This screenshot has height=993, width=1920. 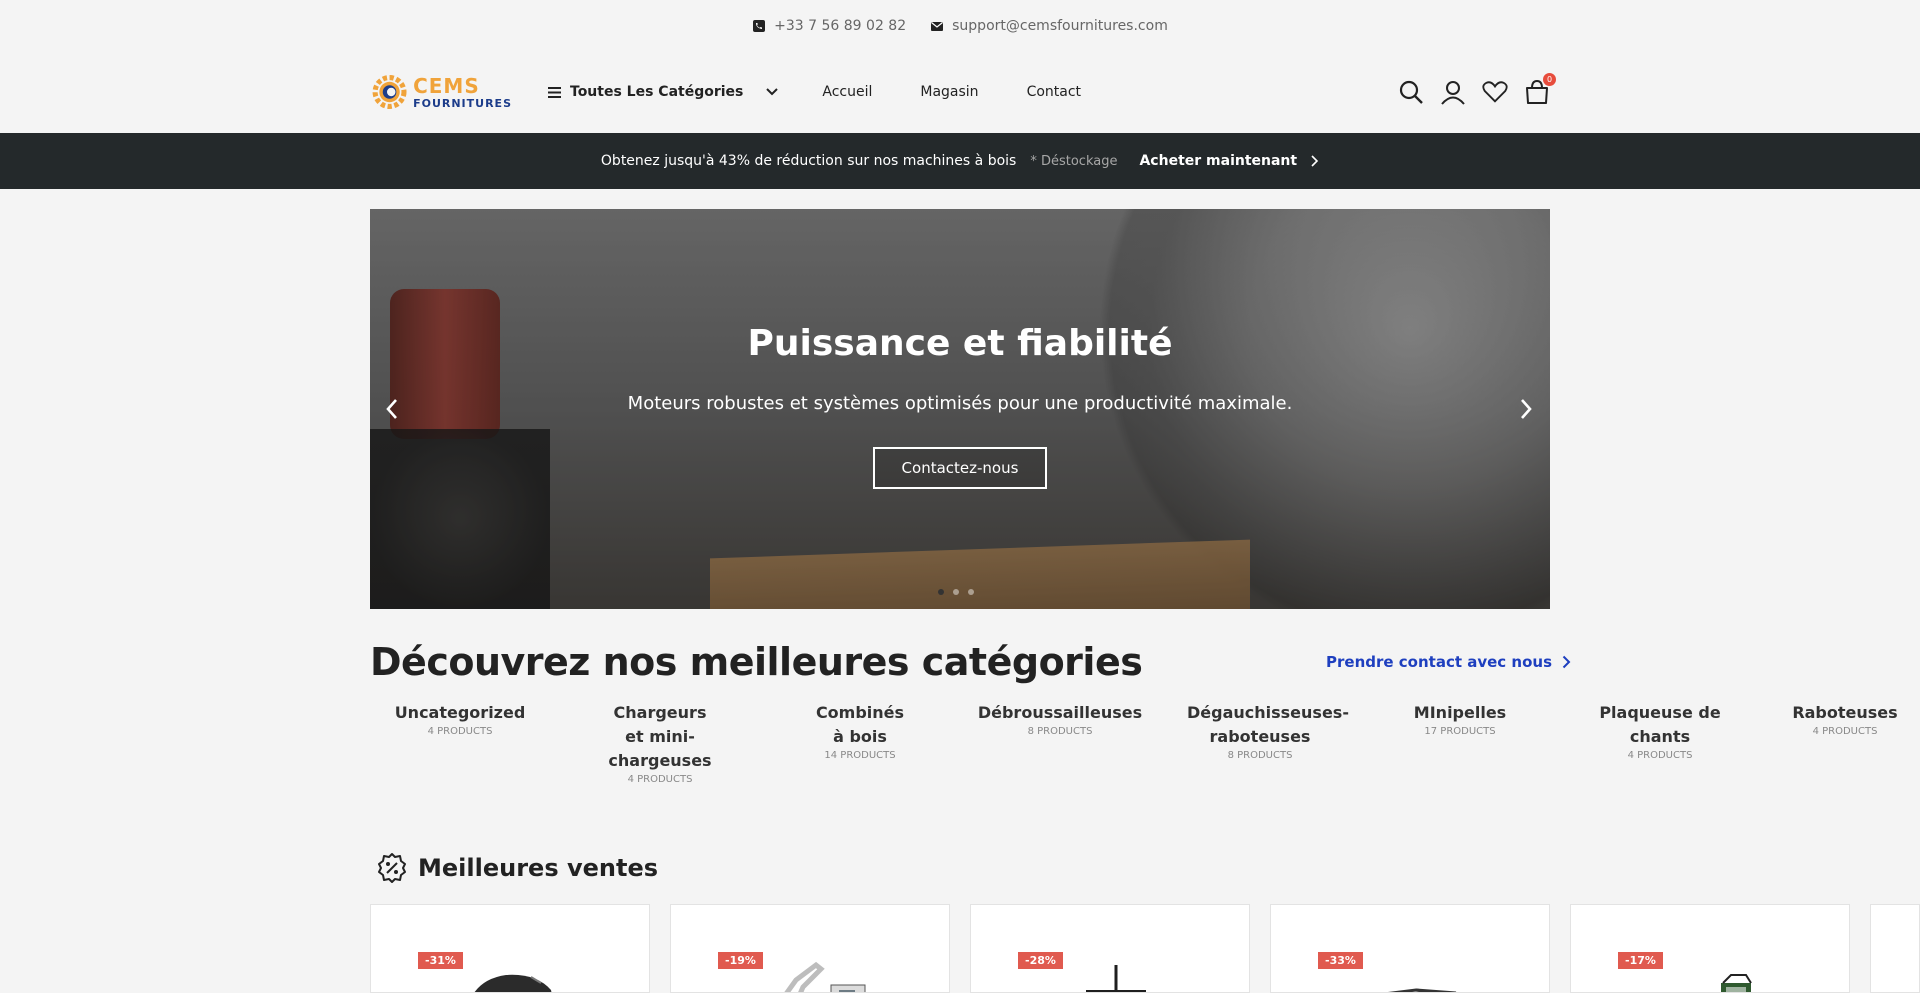 What do you see at coordinates (1439, 662) in the screenshot?
I see `contact-us-link-label: Prendre contact avec nous` at bounding box center [1439, 662].